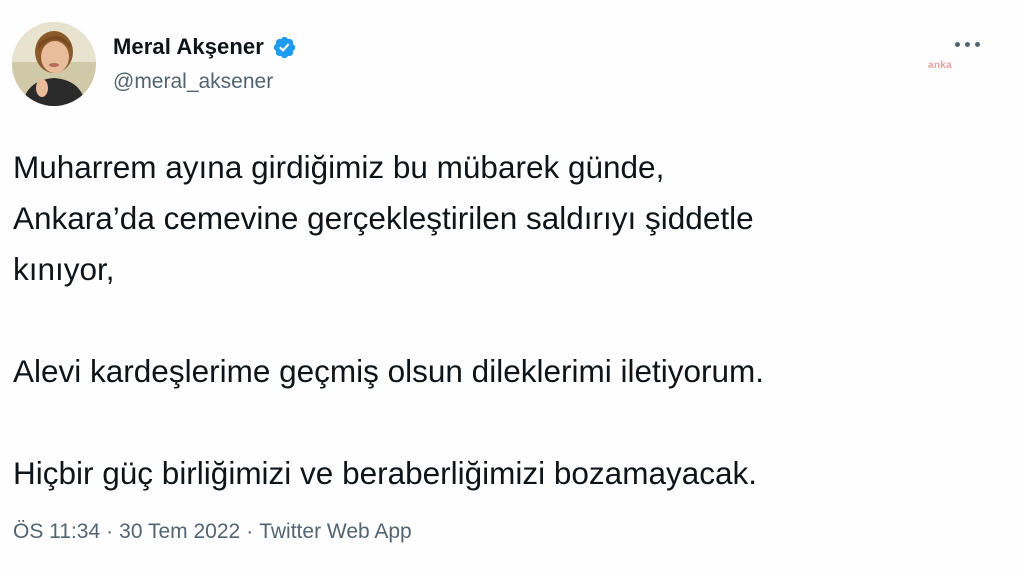 The width and height of the screenshot is (1024, 576). What do you see at coordinates (179, 532) in the screenshot?
I see `tweet-date: 30 Tem 2022` at bounding box center [179, 532].